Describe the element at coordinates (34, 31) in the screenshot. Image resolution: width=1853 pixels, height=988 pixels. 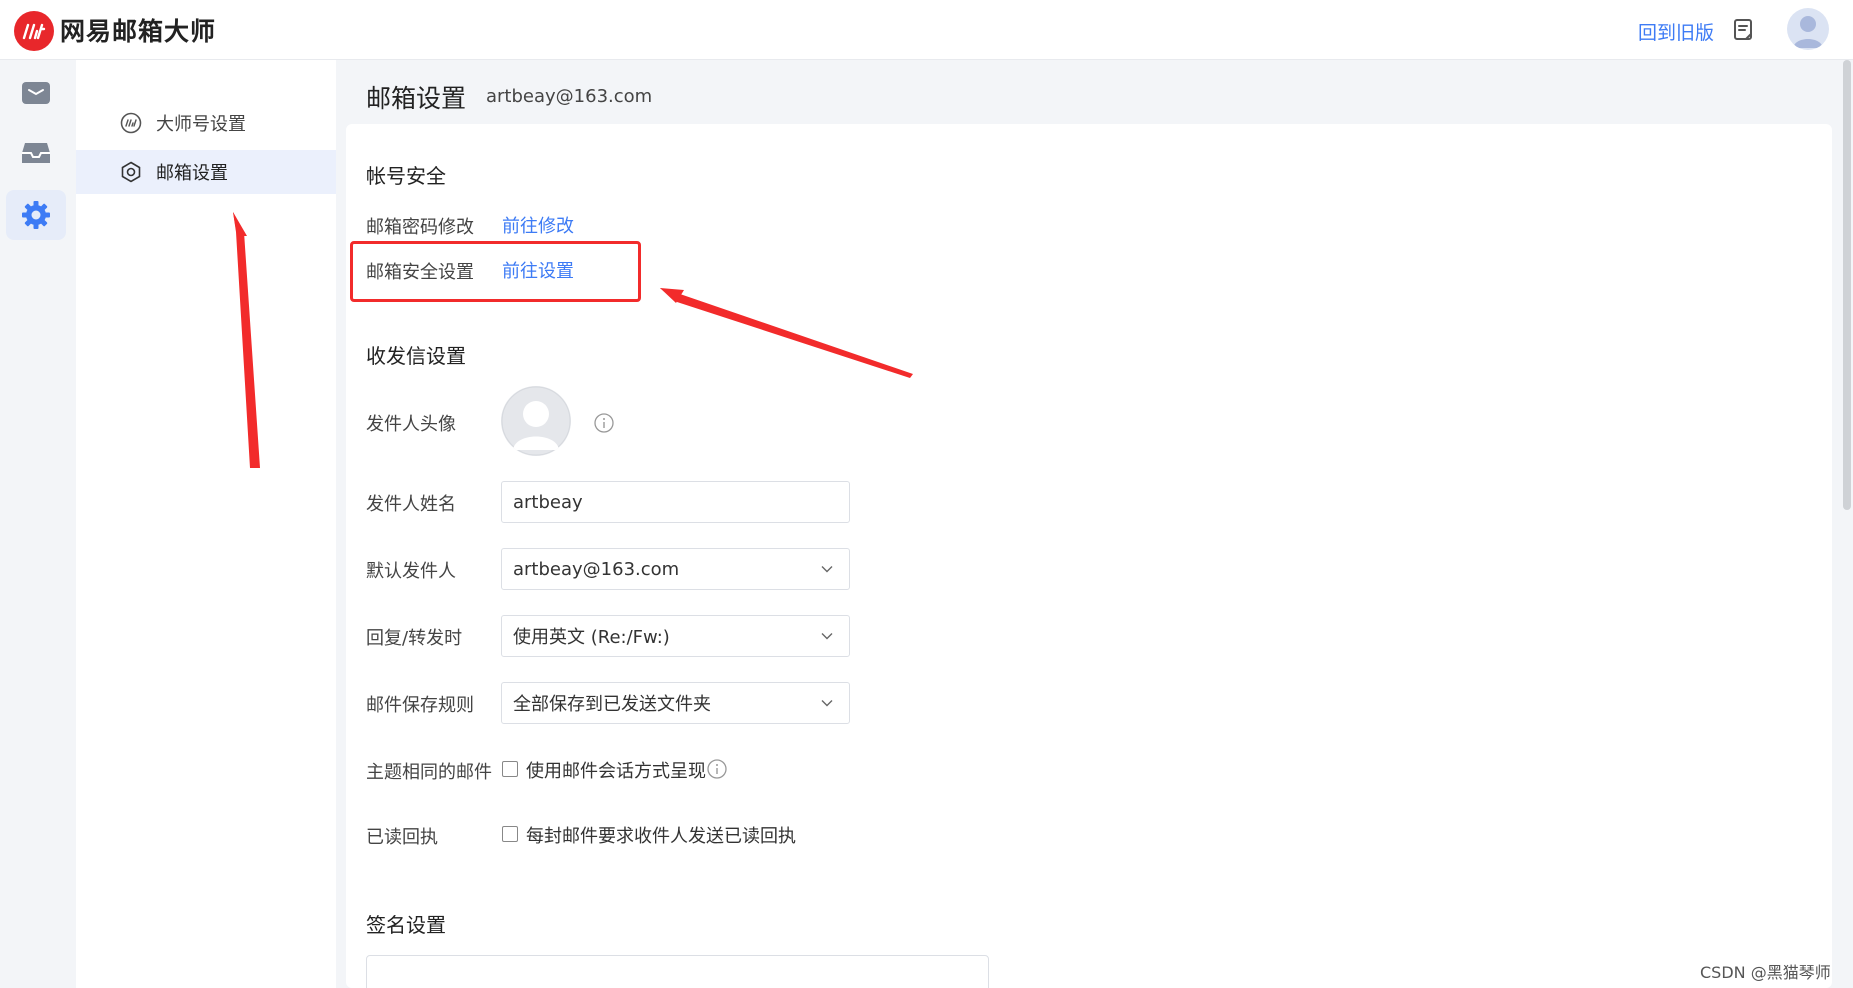
I see `app-logo-icon` at that location.